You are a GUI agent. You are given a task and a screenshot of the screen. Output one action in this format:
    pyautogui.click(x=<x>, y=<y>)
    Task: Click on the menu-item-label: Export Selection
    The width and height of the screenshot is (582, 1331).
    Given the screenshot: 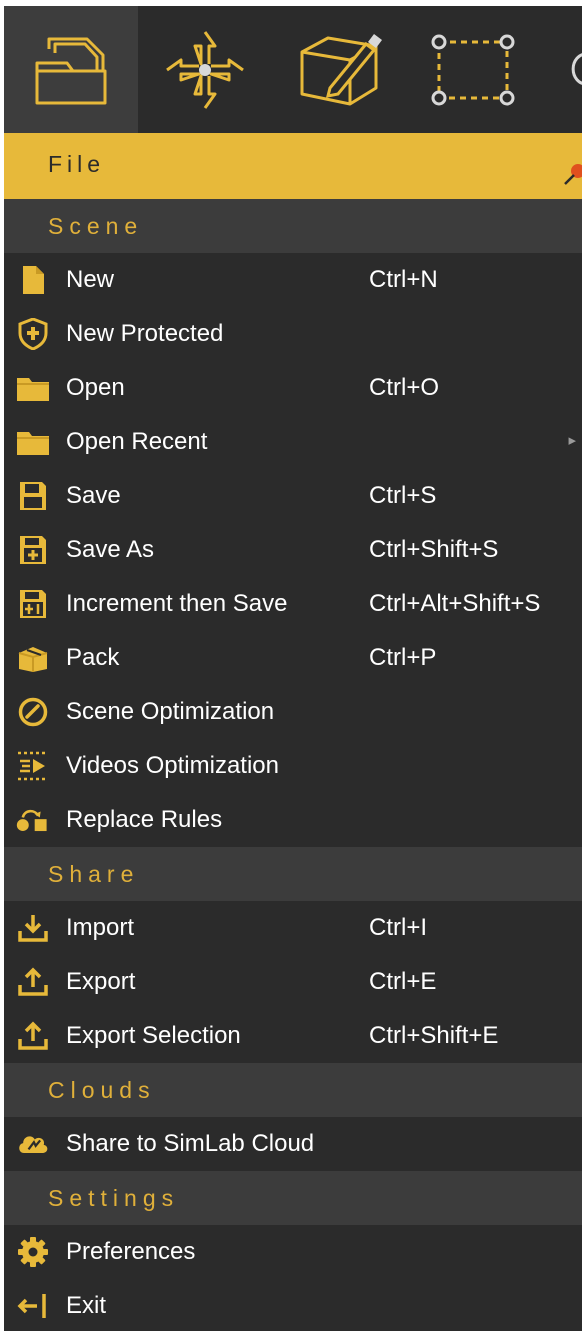 What is the action you would take?
    pyautogui.click(x=153, y=1035)
    